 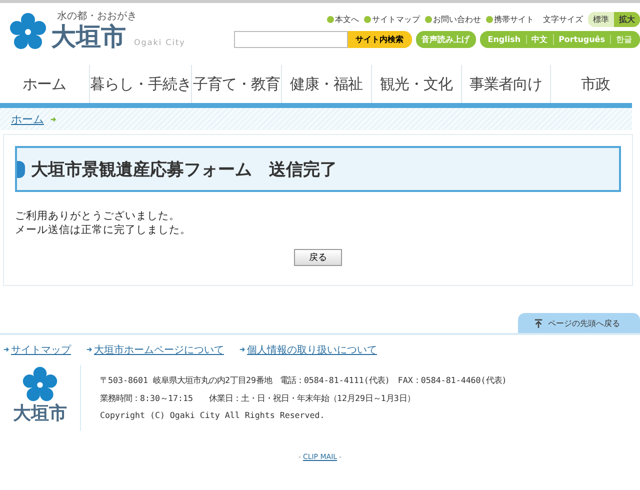 What do you see at coordinates (160, 42) in the screenshot?
I see `logo-subtitle: Ogaki City` at bounding box center [160, 42].